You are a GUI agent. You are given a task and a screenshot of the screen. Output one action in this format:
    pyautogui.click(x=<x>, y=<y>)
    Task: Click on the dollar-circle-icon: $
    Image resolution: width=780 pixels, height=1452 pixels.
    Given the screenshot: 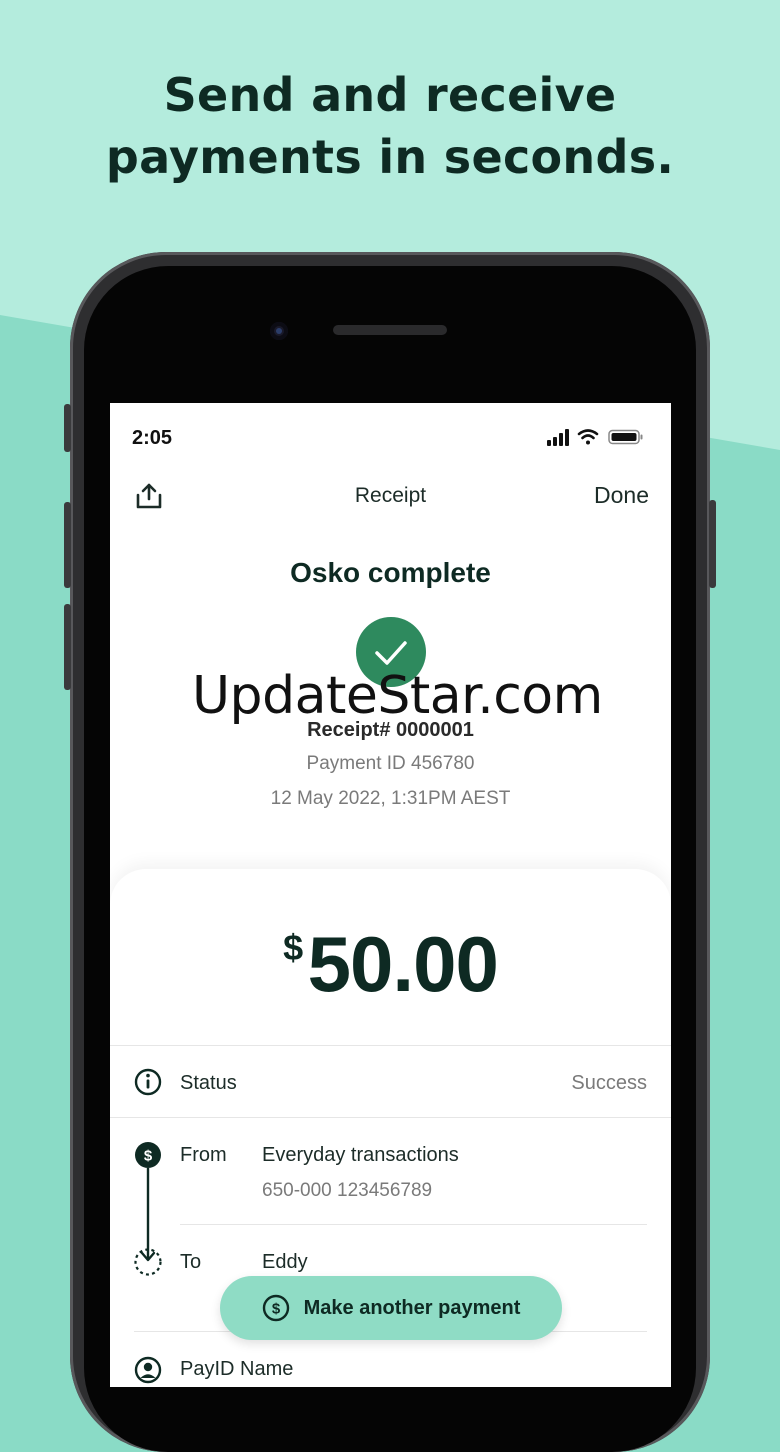 What is the action you would take?
    pyautogui.click(x=275, y=1308)
    